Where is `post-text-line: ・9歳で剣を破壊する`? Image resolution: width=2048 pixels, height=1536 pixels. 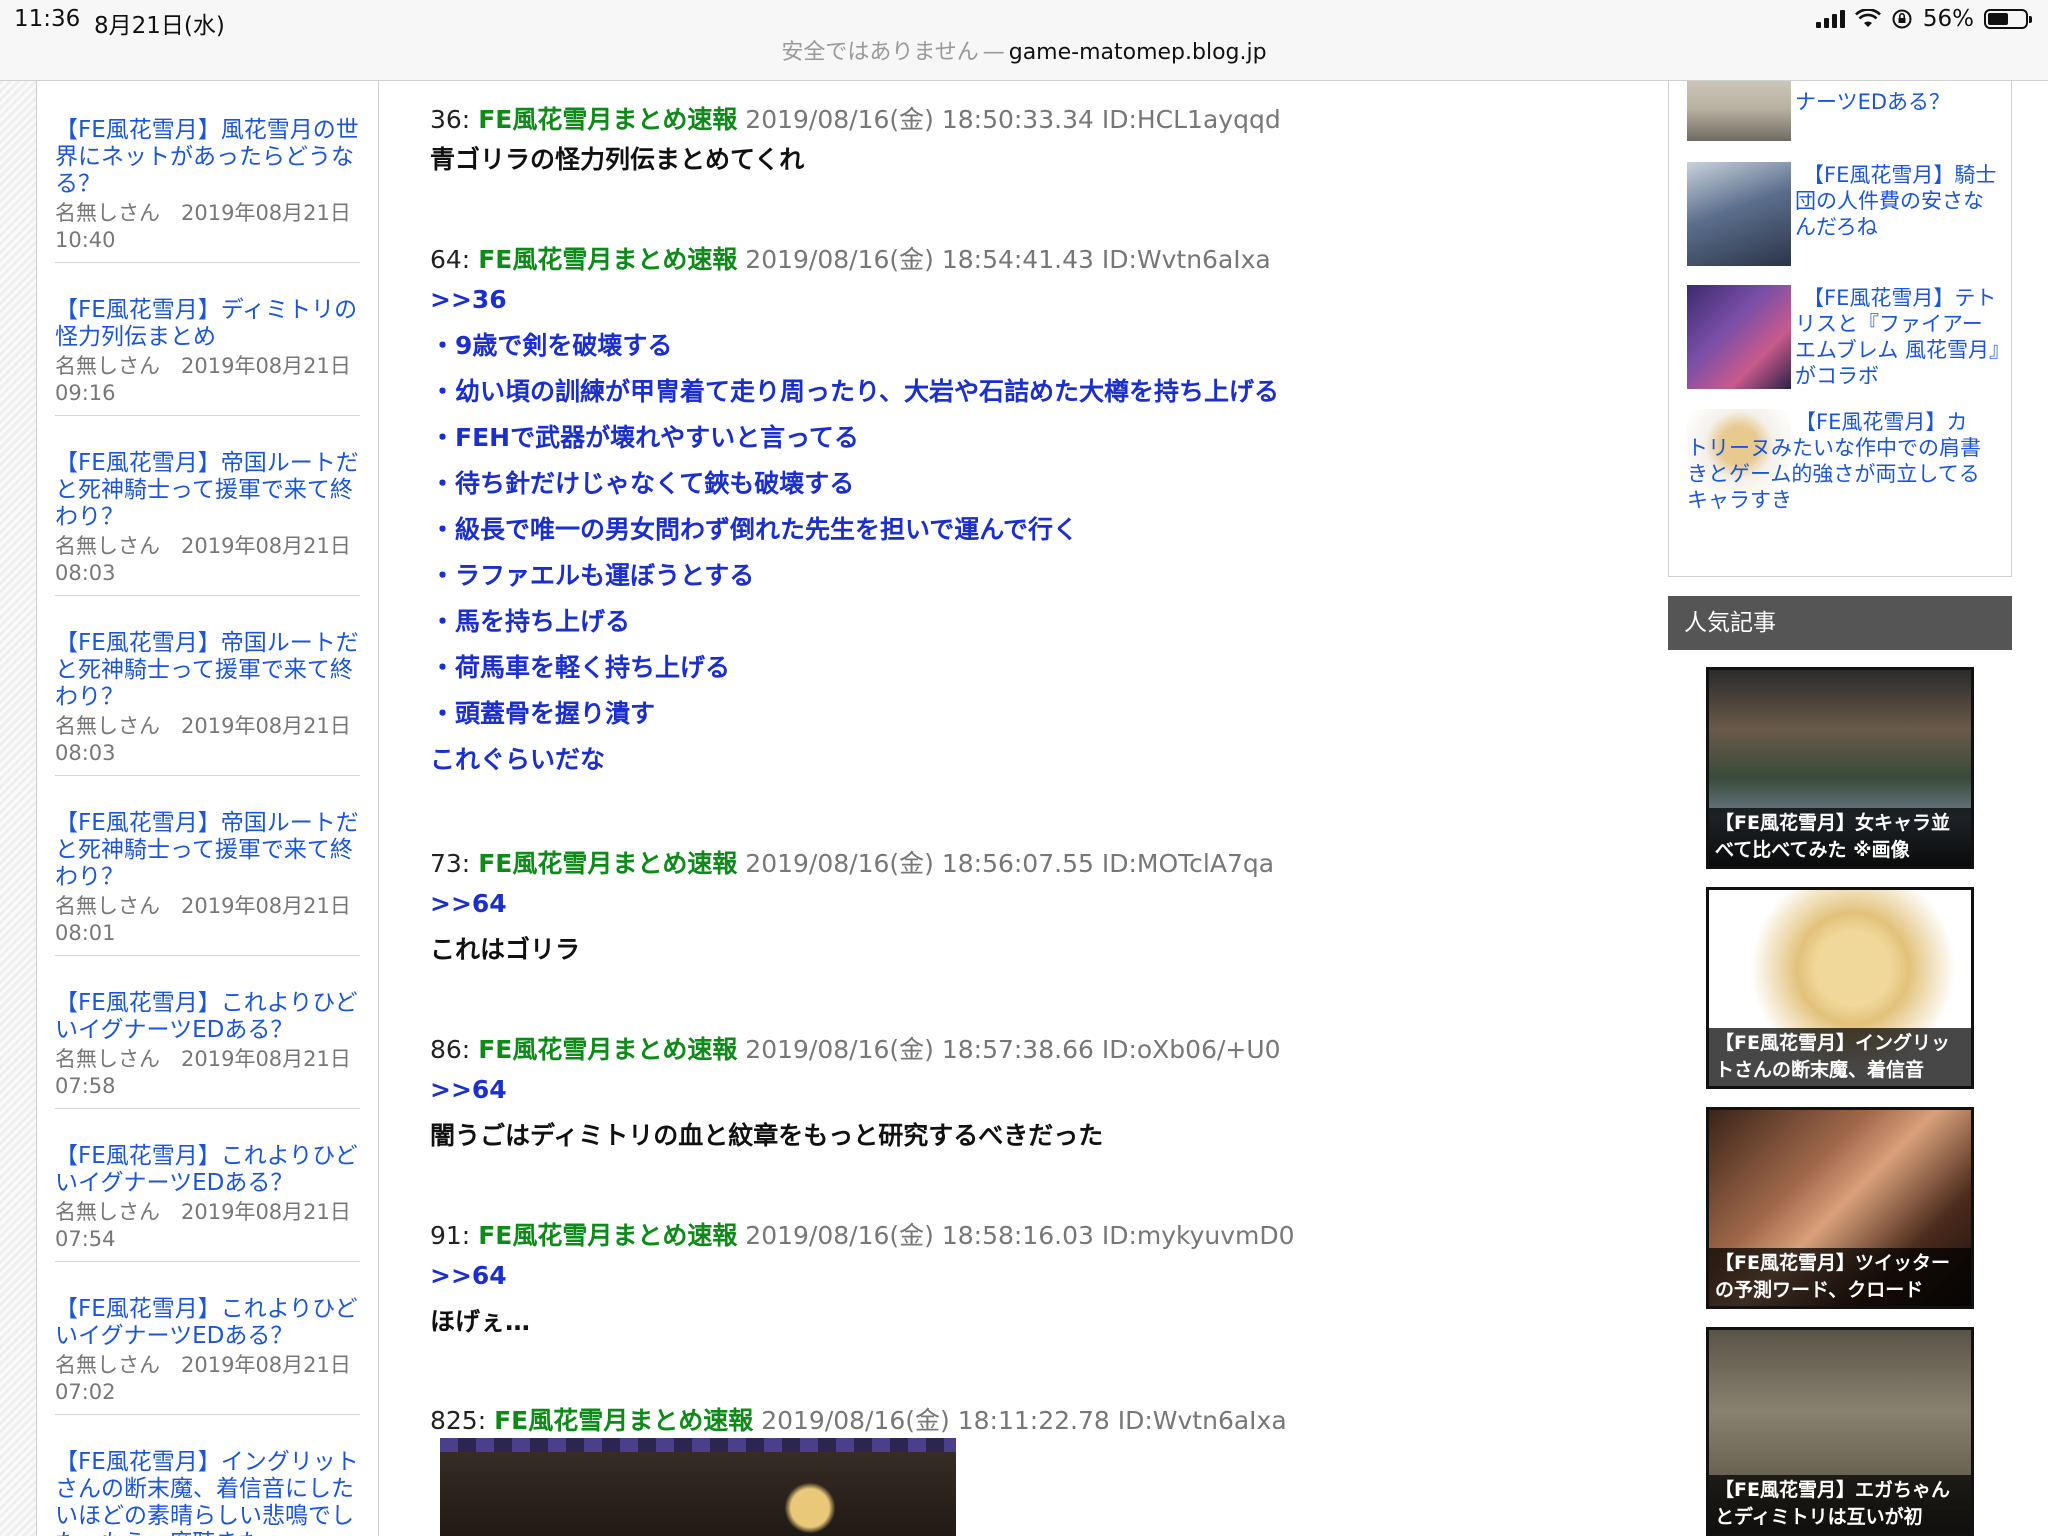 post-text-line: ・9歳で剣を破壊する is located at coordinates (551, 345).